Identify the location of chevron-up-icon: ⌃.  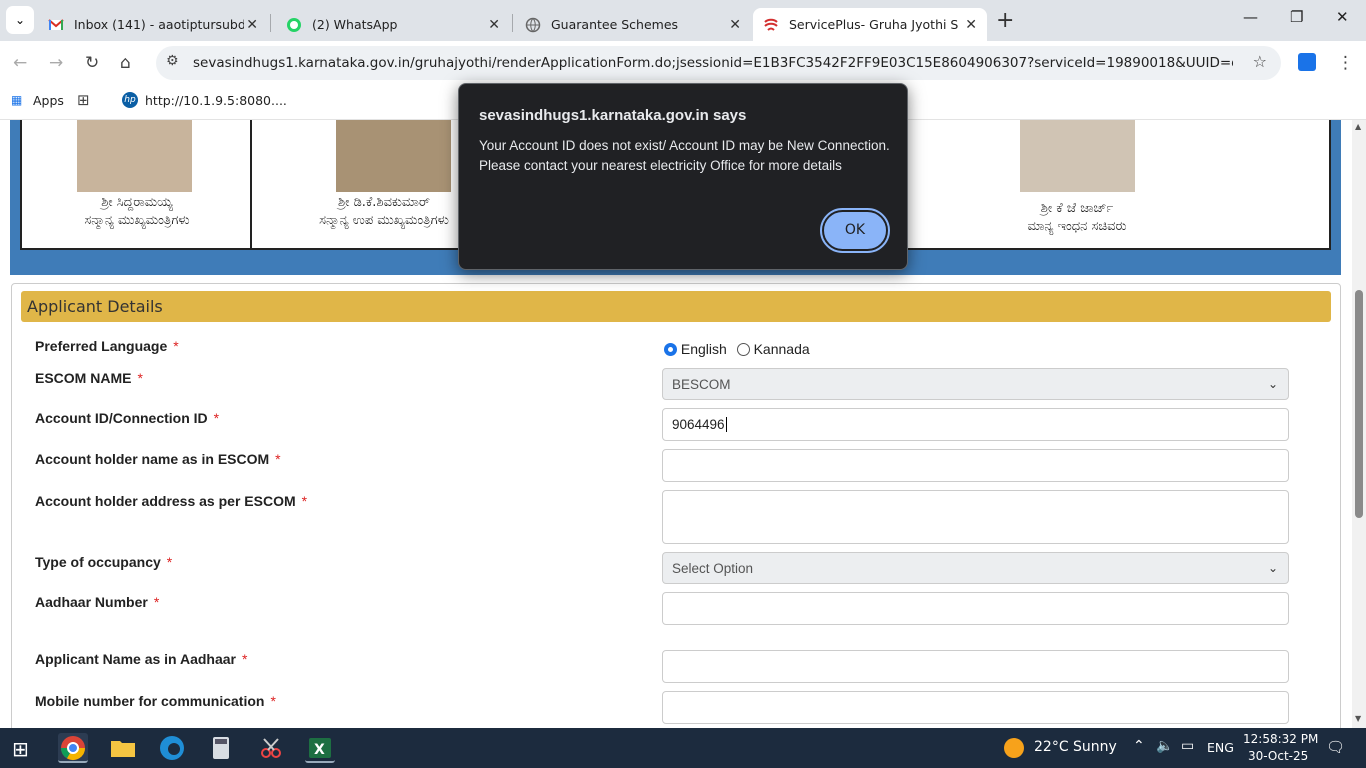
(1139, 746).